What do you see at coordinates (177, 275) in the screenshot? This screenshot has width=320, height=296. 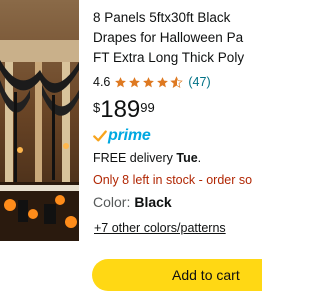 I see `add-to-cart-button: Add to cart` at bounding box center [177, 275].